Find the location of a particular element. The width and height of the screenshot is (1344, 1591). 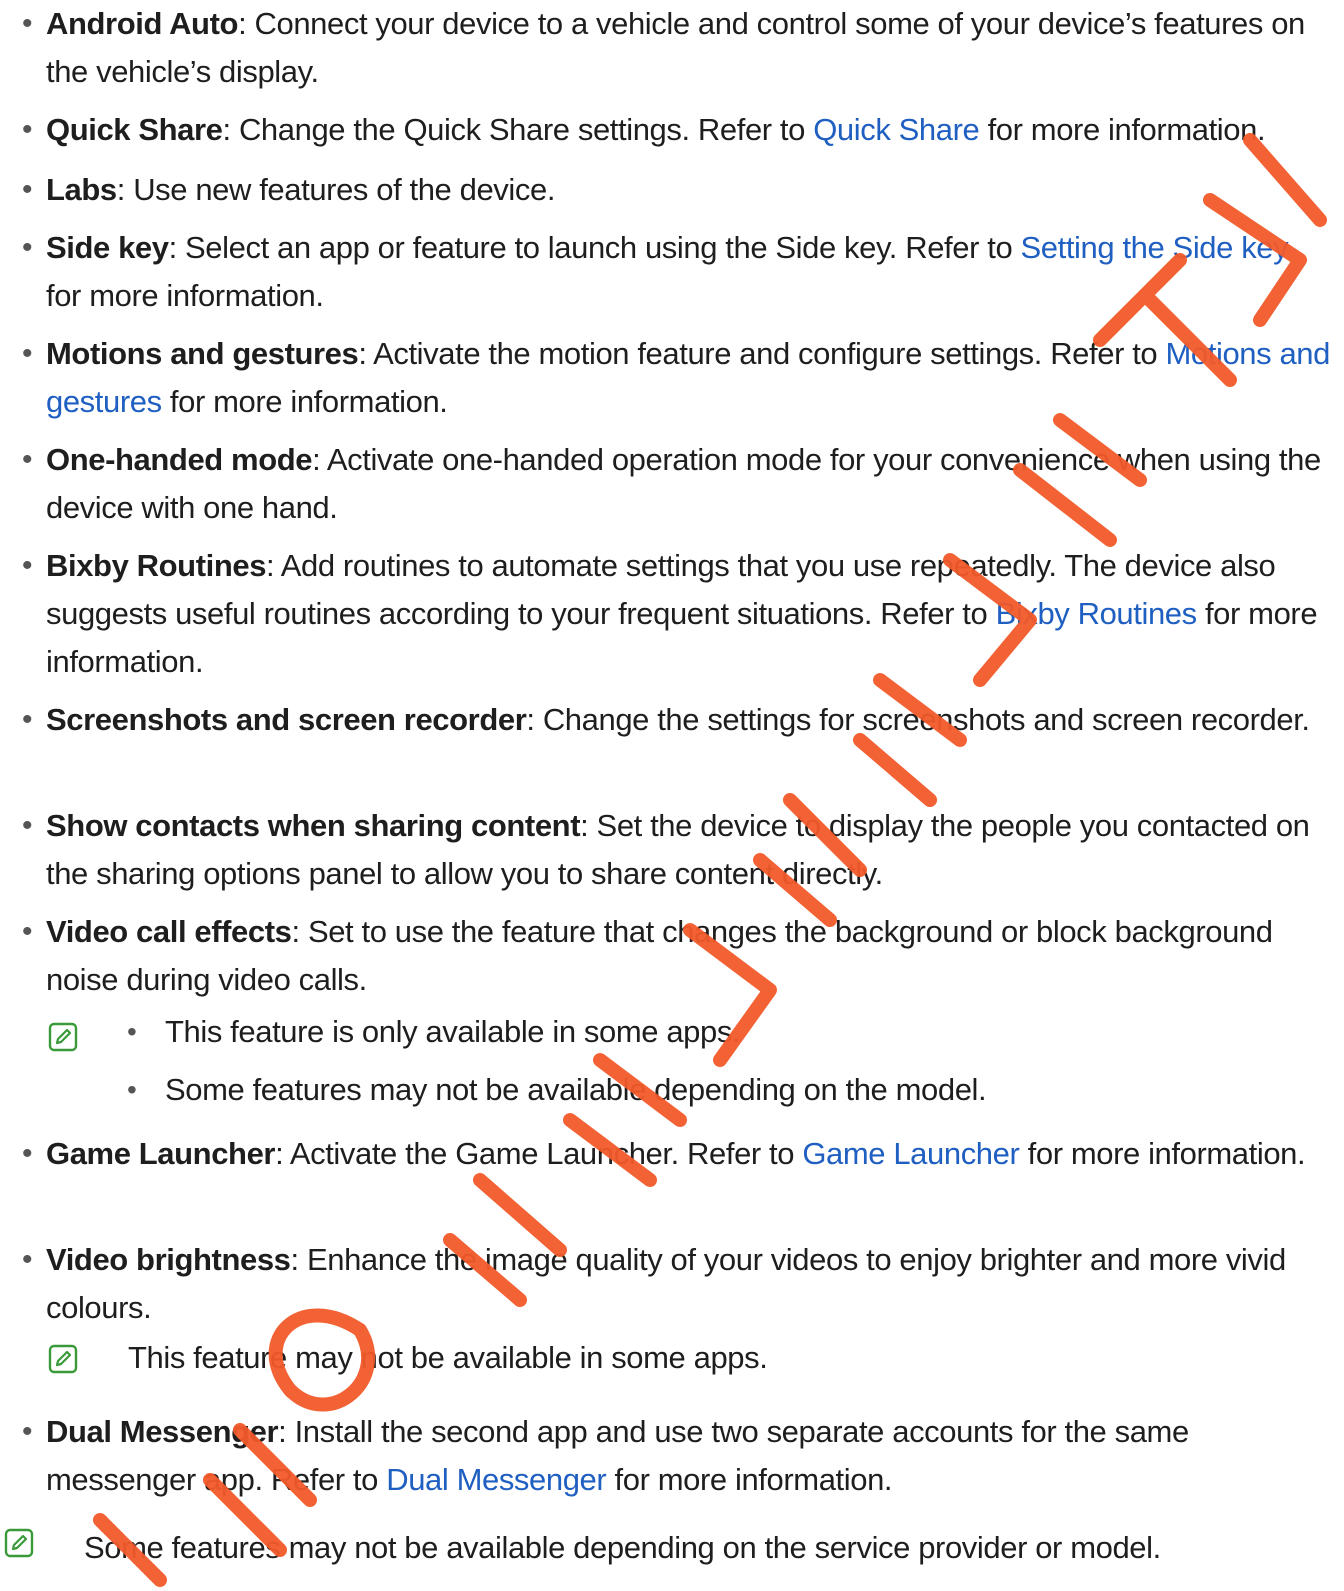

item-term: One-handed mode is located at coordinates (179, 459).